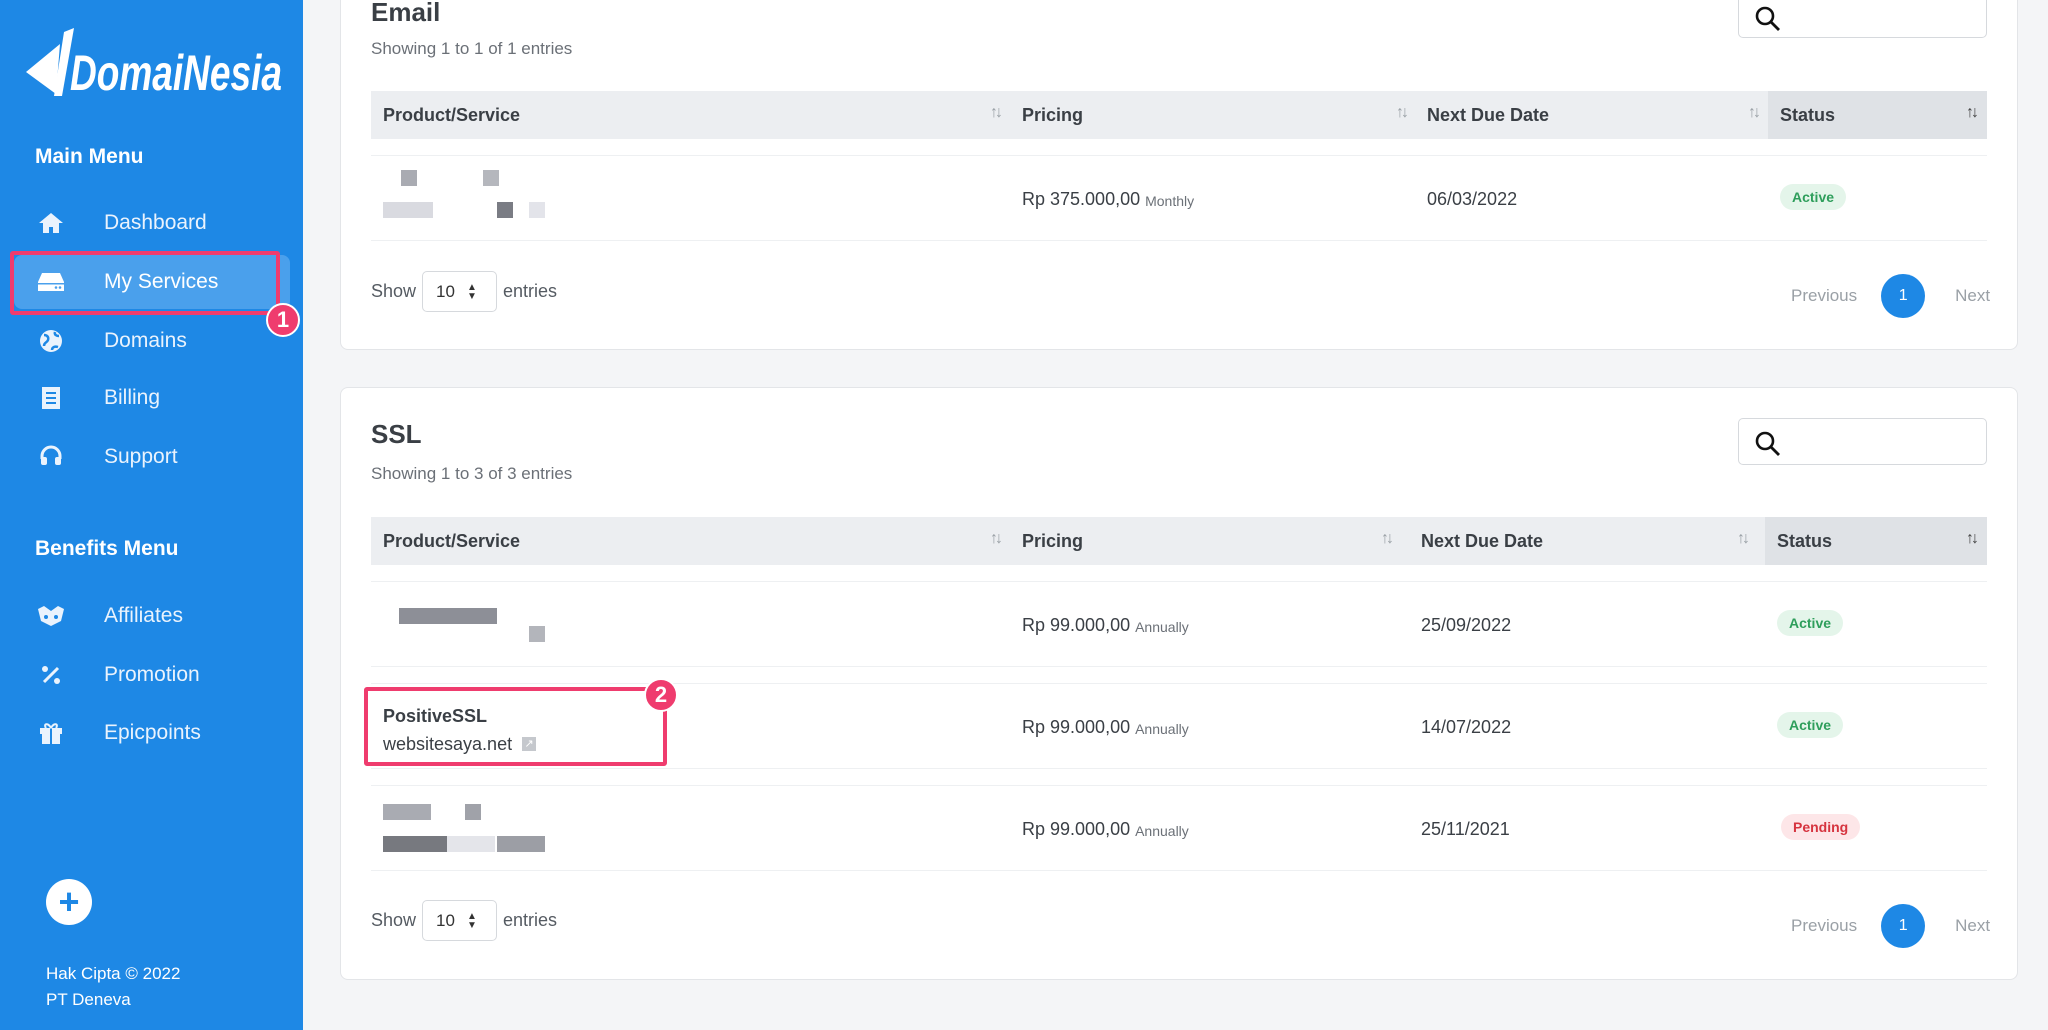  What do you see at coordinates (1179, 828) in the screenshot?
I see `table-row: Rp 99.000,00 Annually 25/11/2021 Pending` at bounding box center [1179, 828].